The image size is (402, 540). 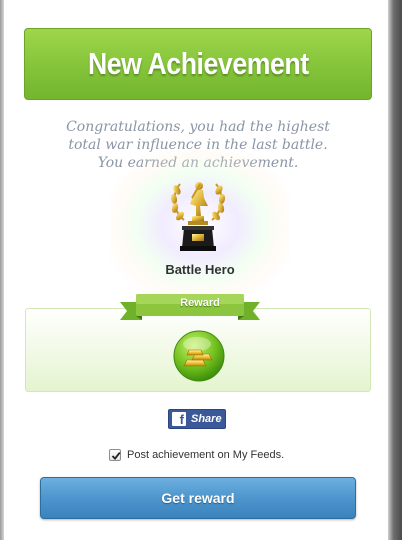 What do you see at coordinates (199, 356) in the screenshot?
I see `gold-bars-icon` at bounding box center [199, 356].